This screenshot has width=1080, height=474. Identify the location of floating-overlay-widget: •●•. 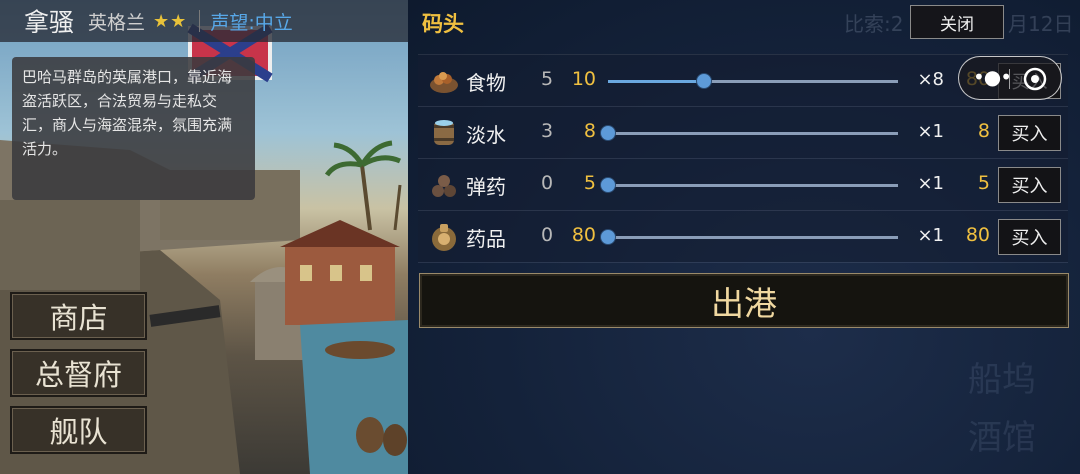
(1010, 78).